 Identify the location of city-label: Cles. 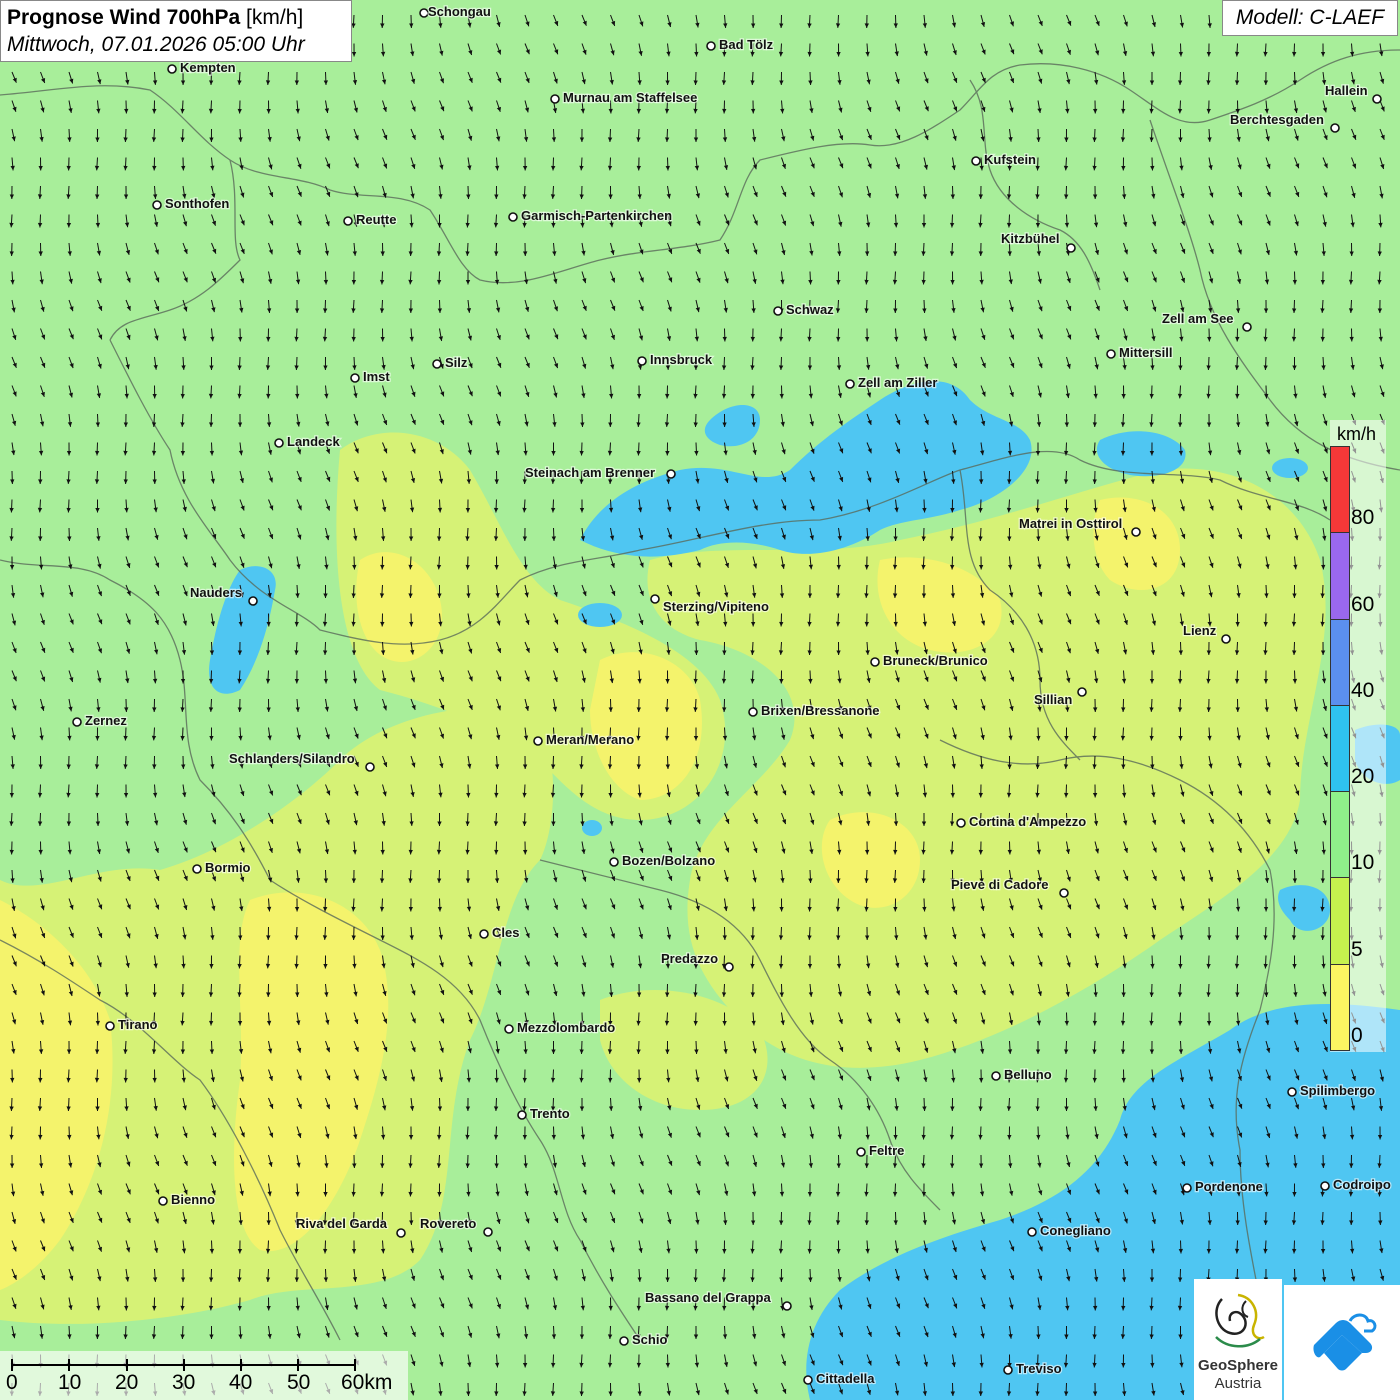
(505, 932).